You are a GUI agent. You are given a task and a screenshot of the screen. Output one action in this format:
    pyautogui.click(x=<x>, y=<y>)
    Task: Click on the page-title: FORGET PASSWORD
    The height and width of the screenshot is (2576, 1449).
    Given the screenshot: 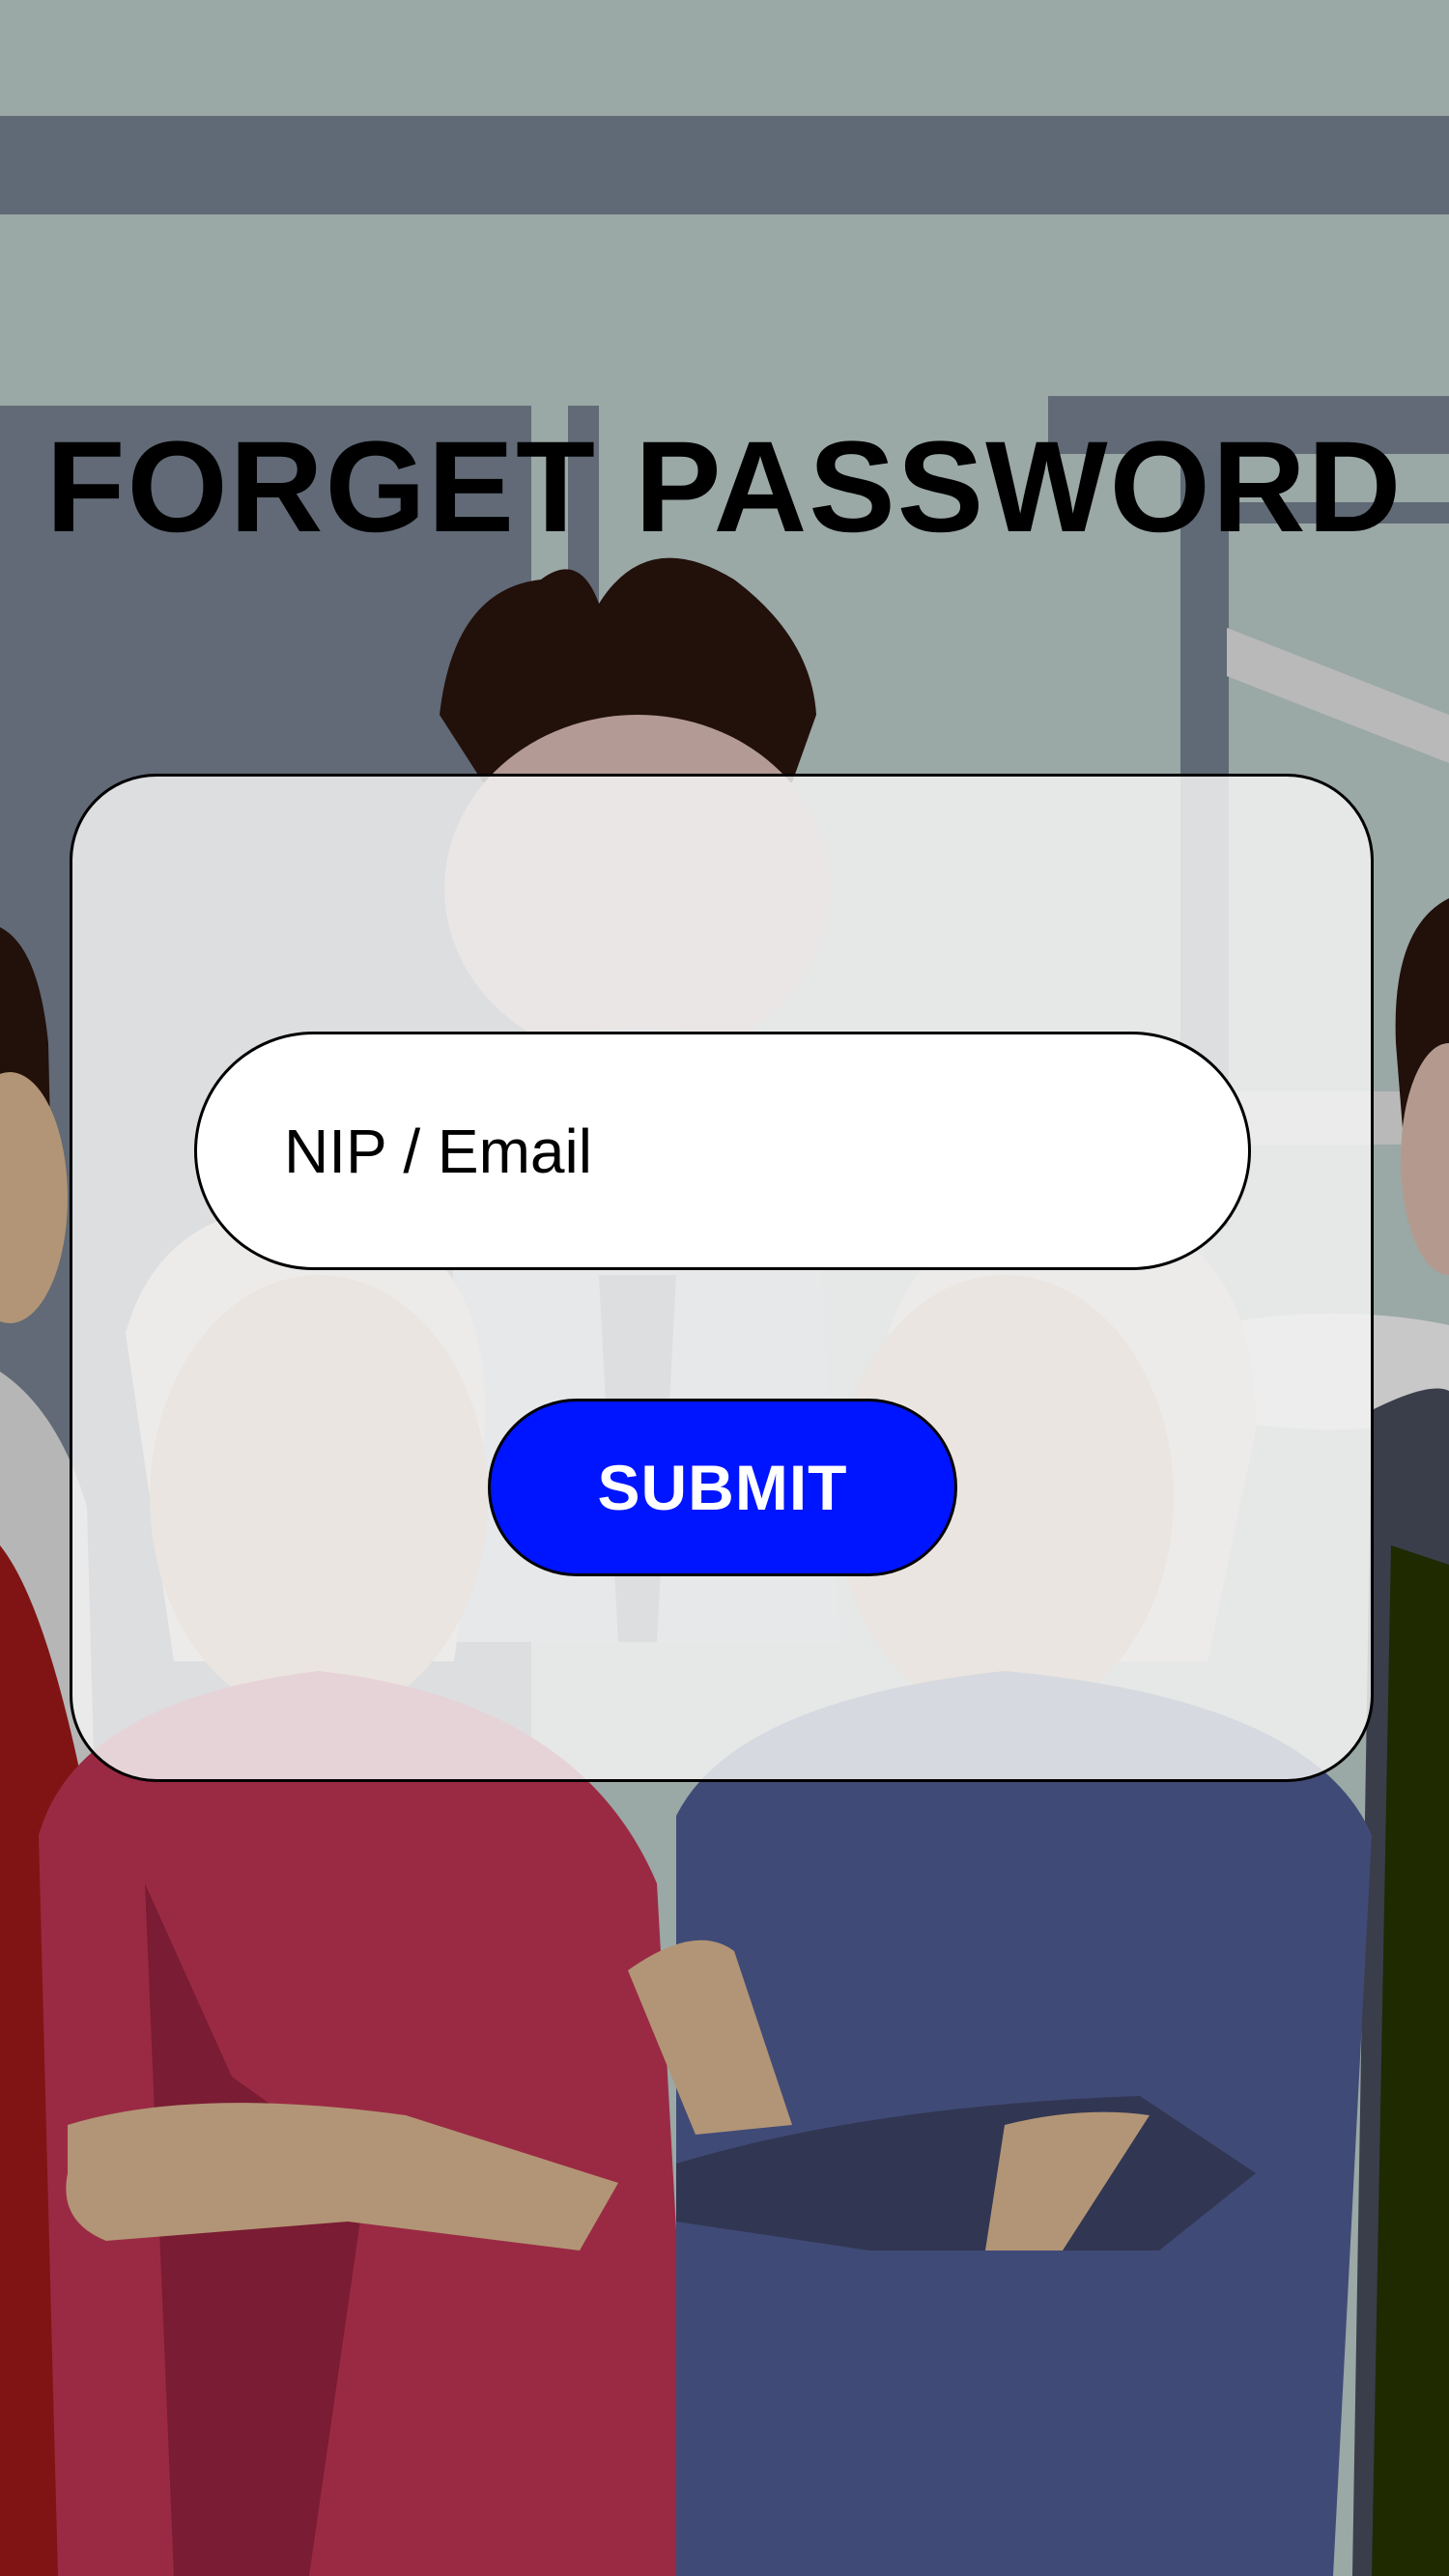 What is the action you would take?
    pyautogui.click(x=724, y=487)
    